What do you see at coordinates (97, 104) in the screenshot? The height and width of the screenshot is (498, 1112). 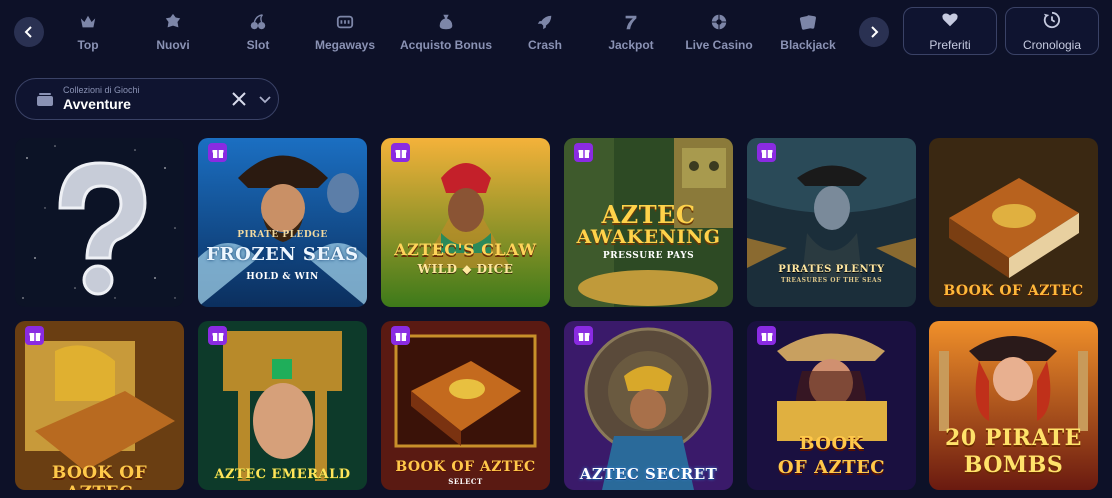 I see `collection-value: Avventure` at bounding box center [97, 104].